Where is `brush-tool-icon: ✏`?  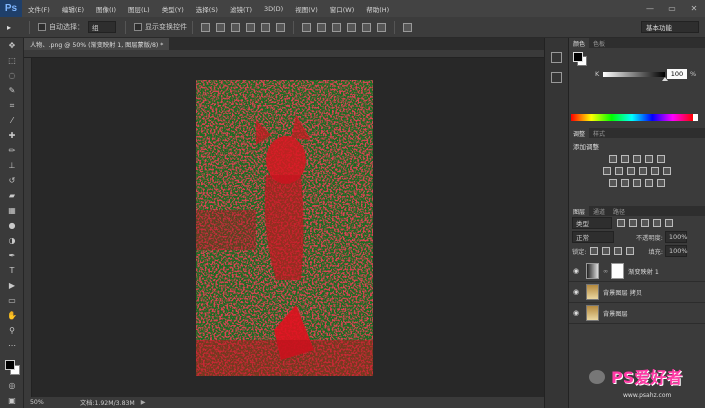
brush-tool-icon: ✏ is located at coordinates (12, 150).